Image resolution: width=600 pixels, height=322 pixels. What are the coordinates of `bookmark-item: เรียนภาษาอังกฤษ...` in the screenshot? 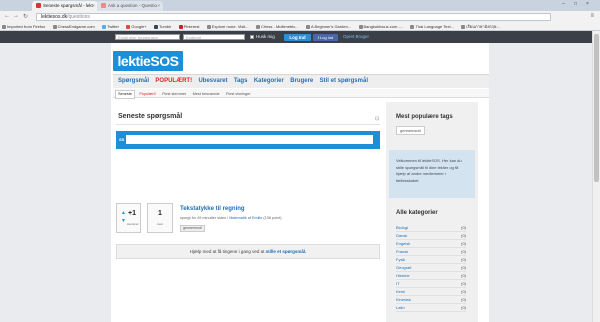 It's located at (480, 26).